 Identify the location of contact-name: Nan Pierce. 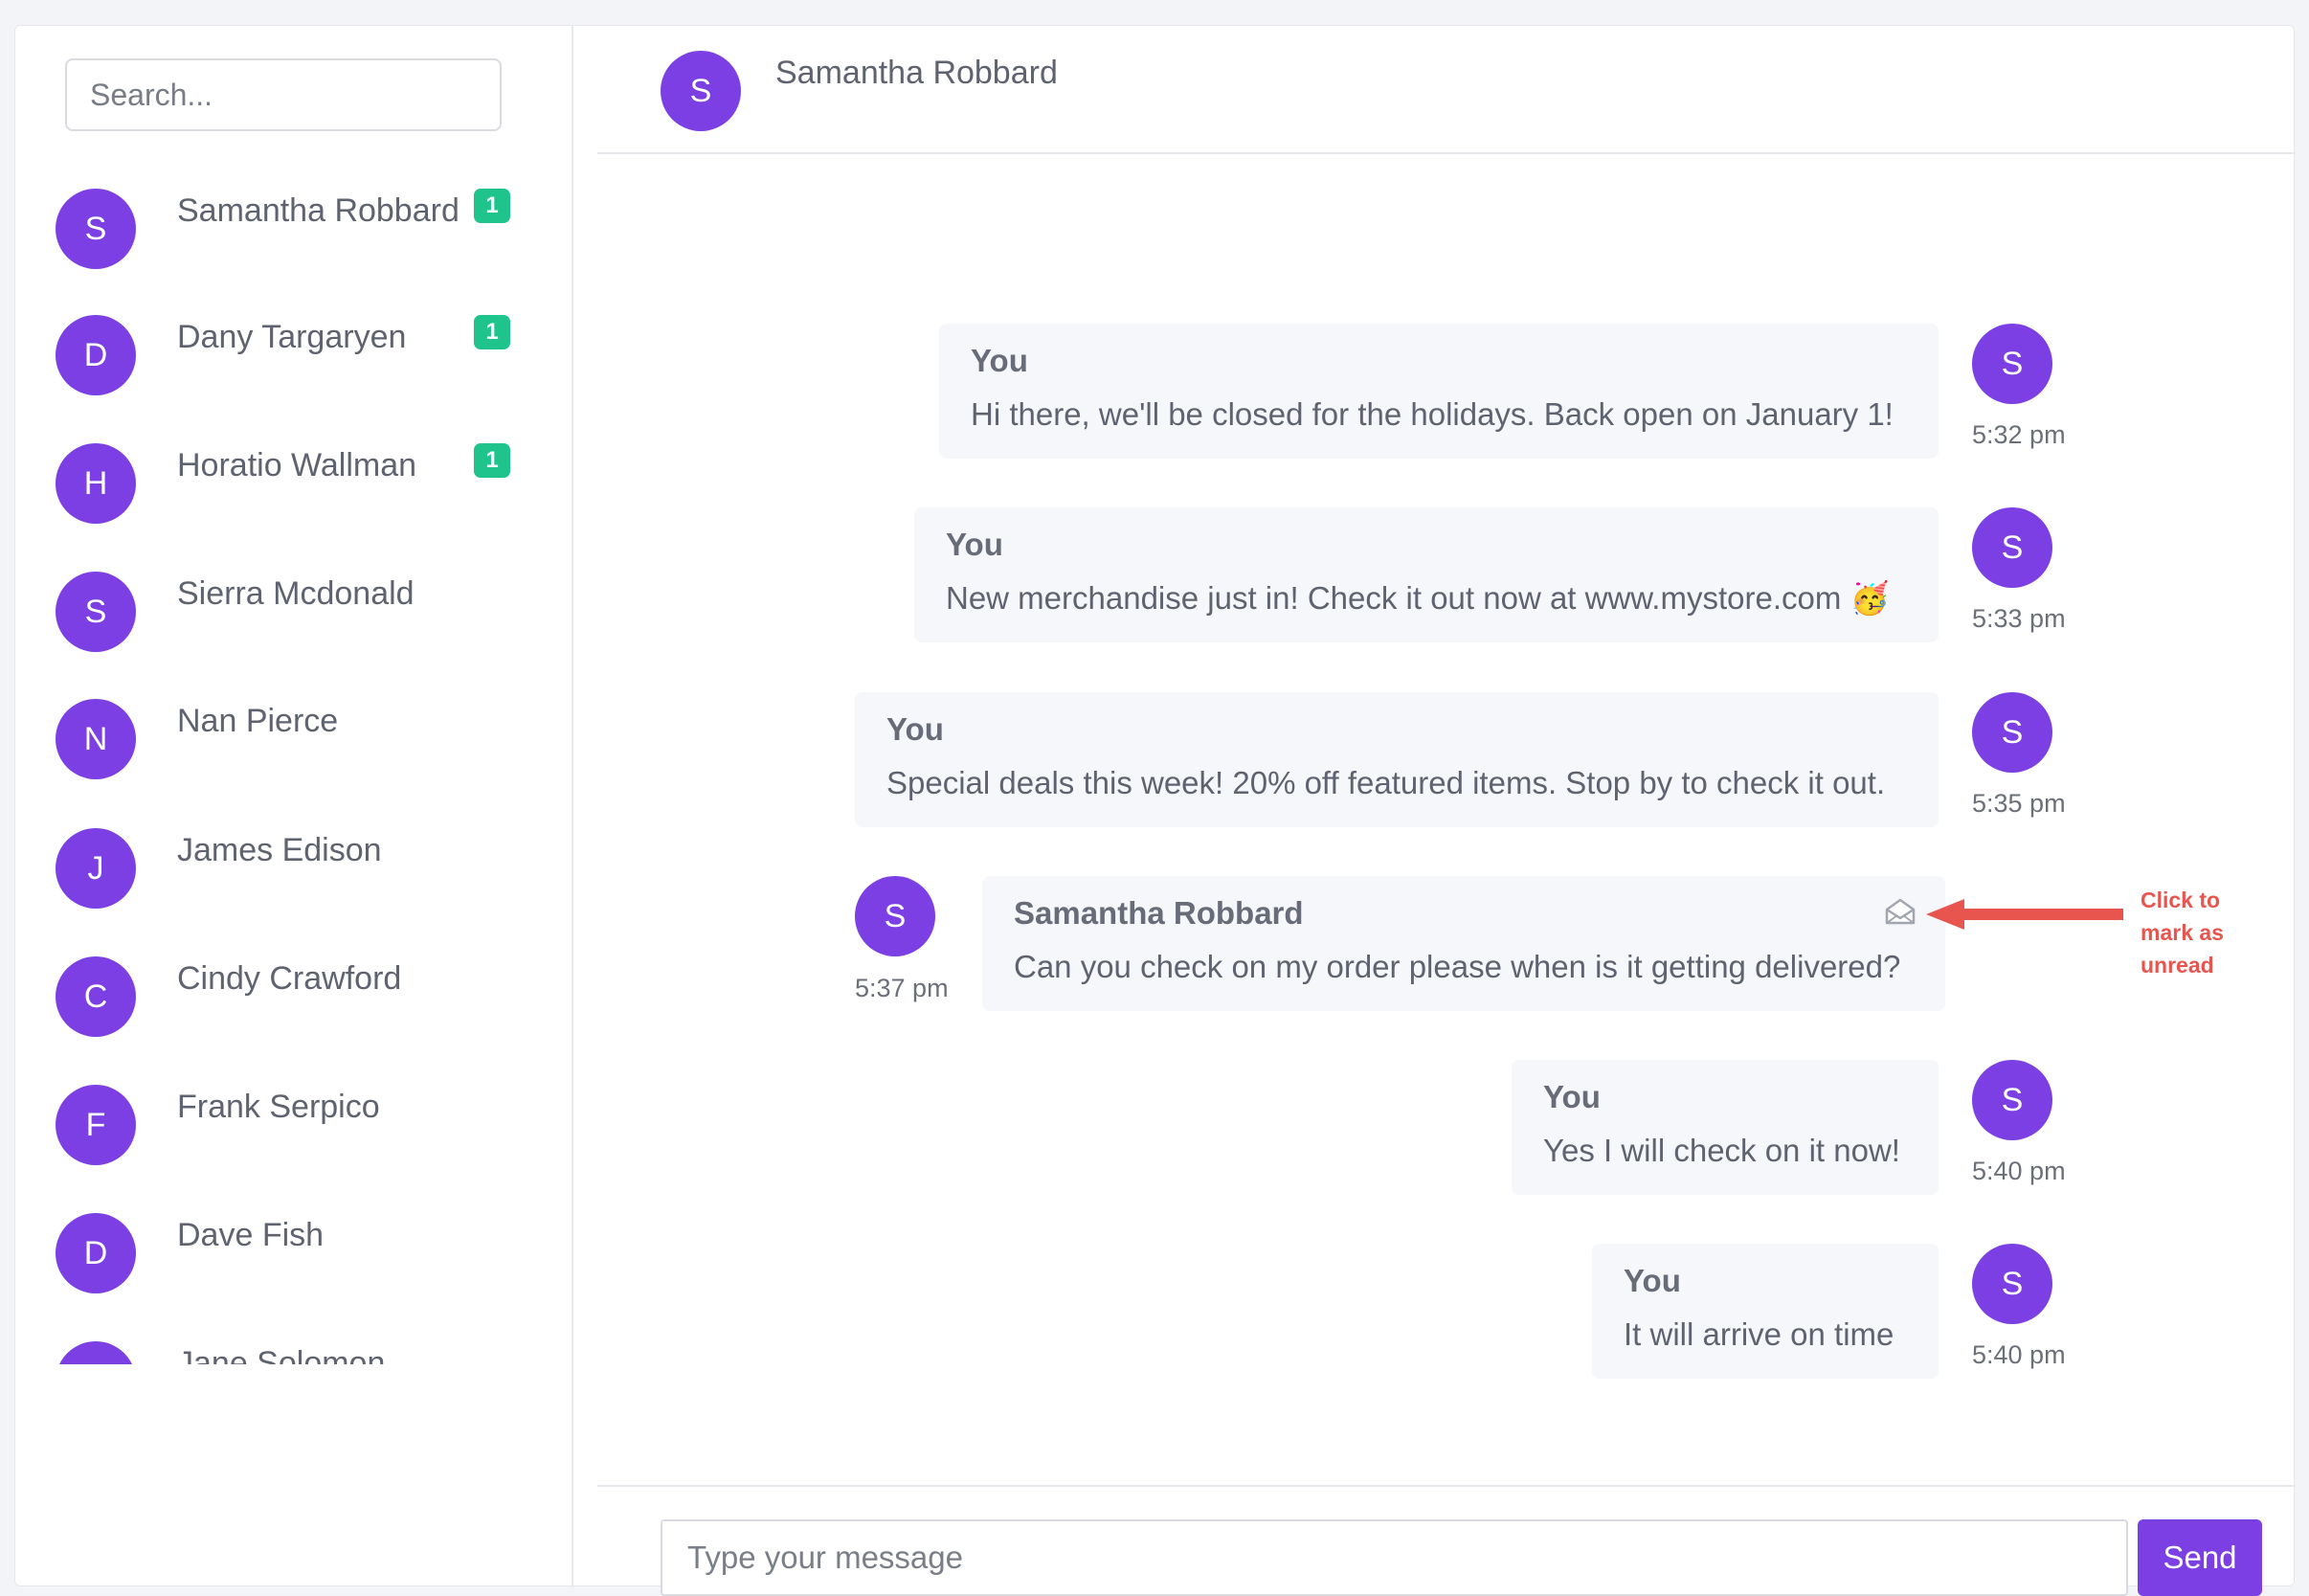
(258, 721).